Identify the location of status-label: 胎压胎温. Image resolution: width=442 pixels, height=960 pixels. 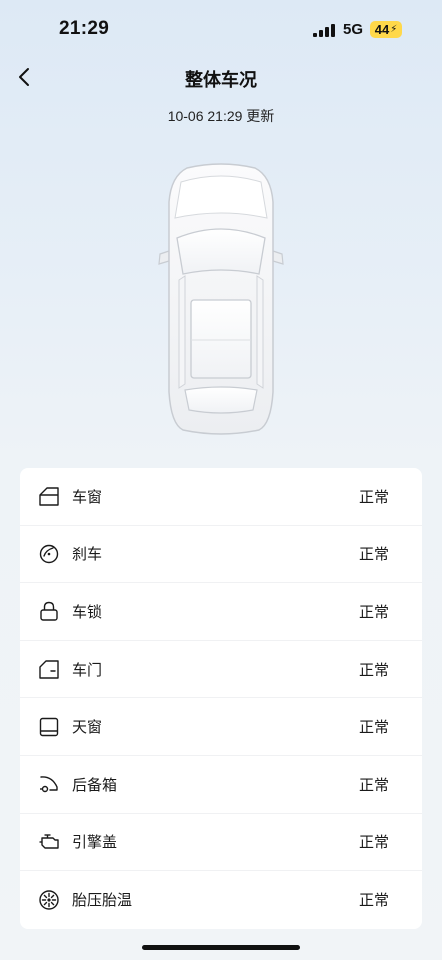
(102, 901).